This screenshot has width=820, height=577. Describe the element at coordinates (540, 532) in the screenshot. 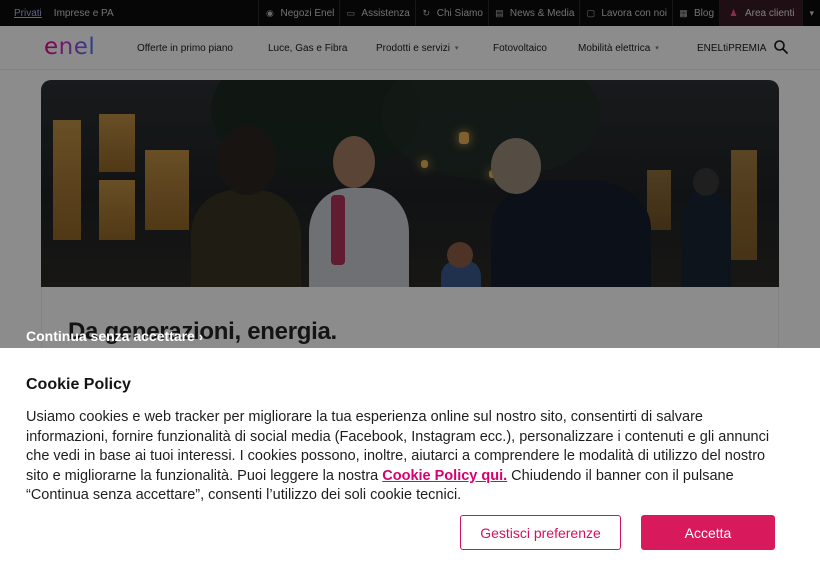

I see `manage-preferences-button: Gestisci preferenze` at that location.